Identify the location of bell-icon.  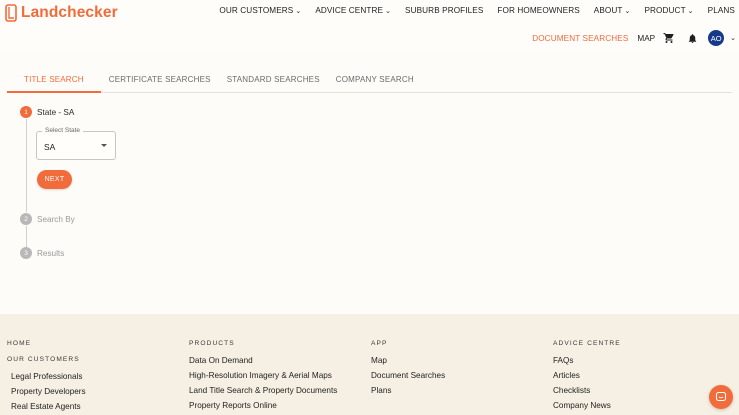
(692, 38).